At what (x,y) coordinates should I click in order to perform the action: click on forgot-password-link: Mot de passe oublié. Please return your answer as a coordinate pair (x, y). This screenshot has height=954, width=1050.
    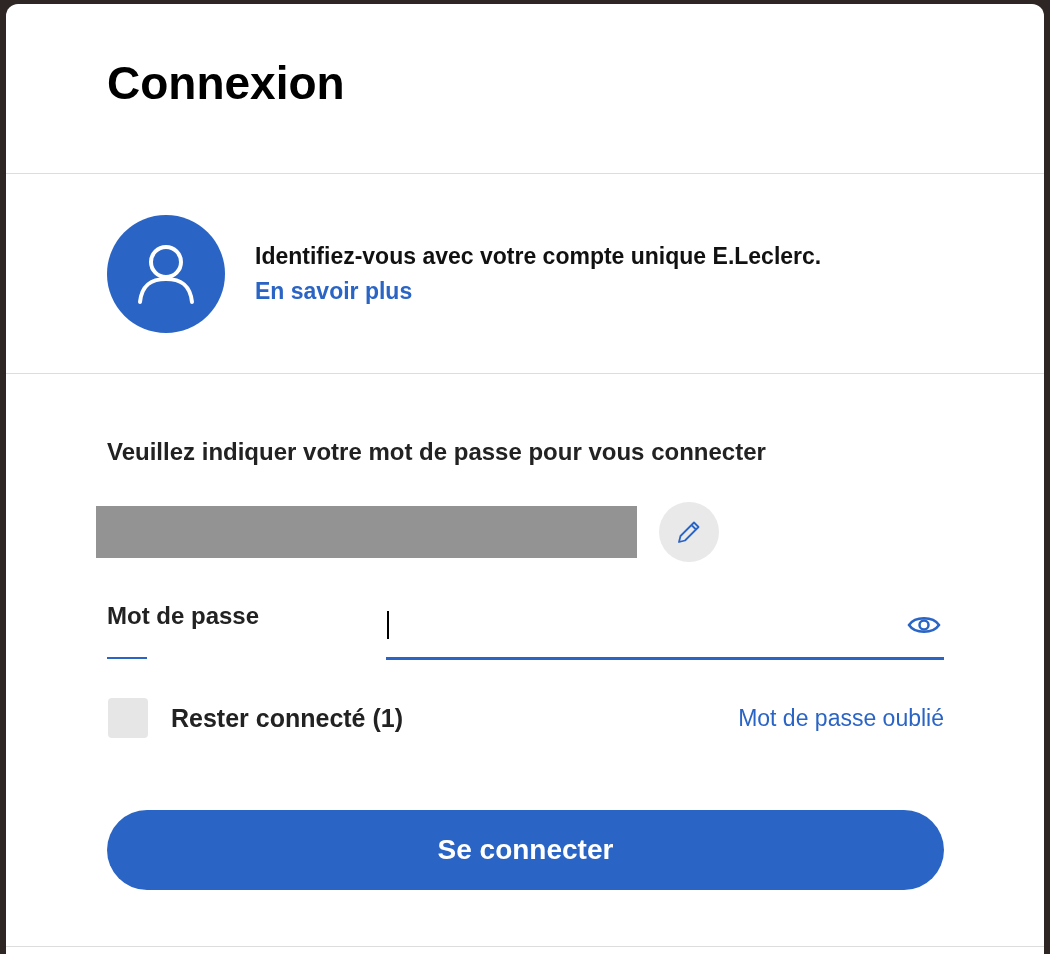
    Looking at the image, I should click on (841, 718).